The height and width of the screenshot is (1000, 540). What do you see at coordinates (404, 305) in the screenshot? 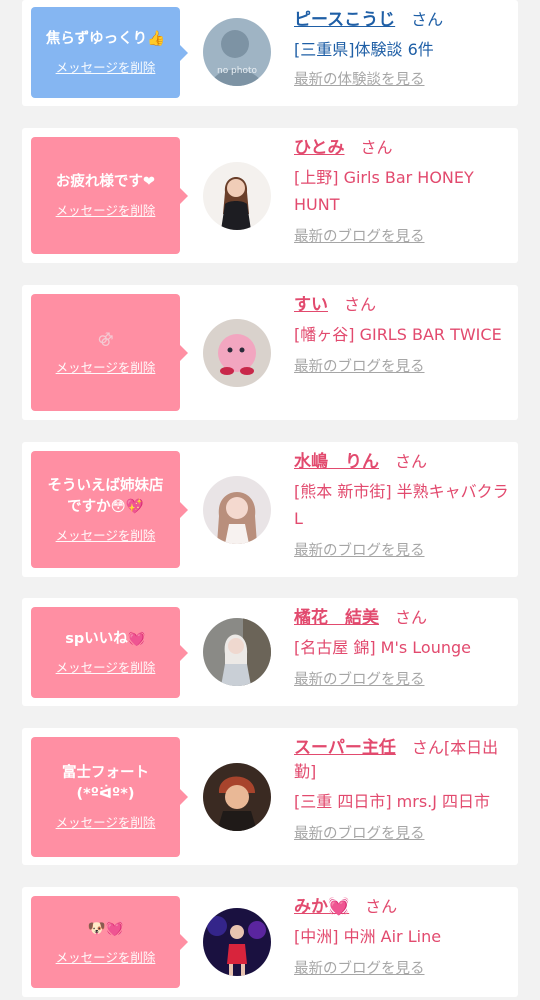
I see `name-line: すい さん` at bounding box center [404, 305].